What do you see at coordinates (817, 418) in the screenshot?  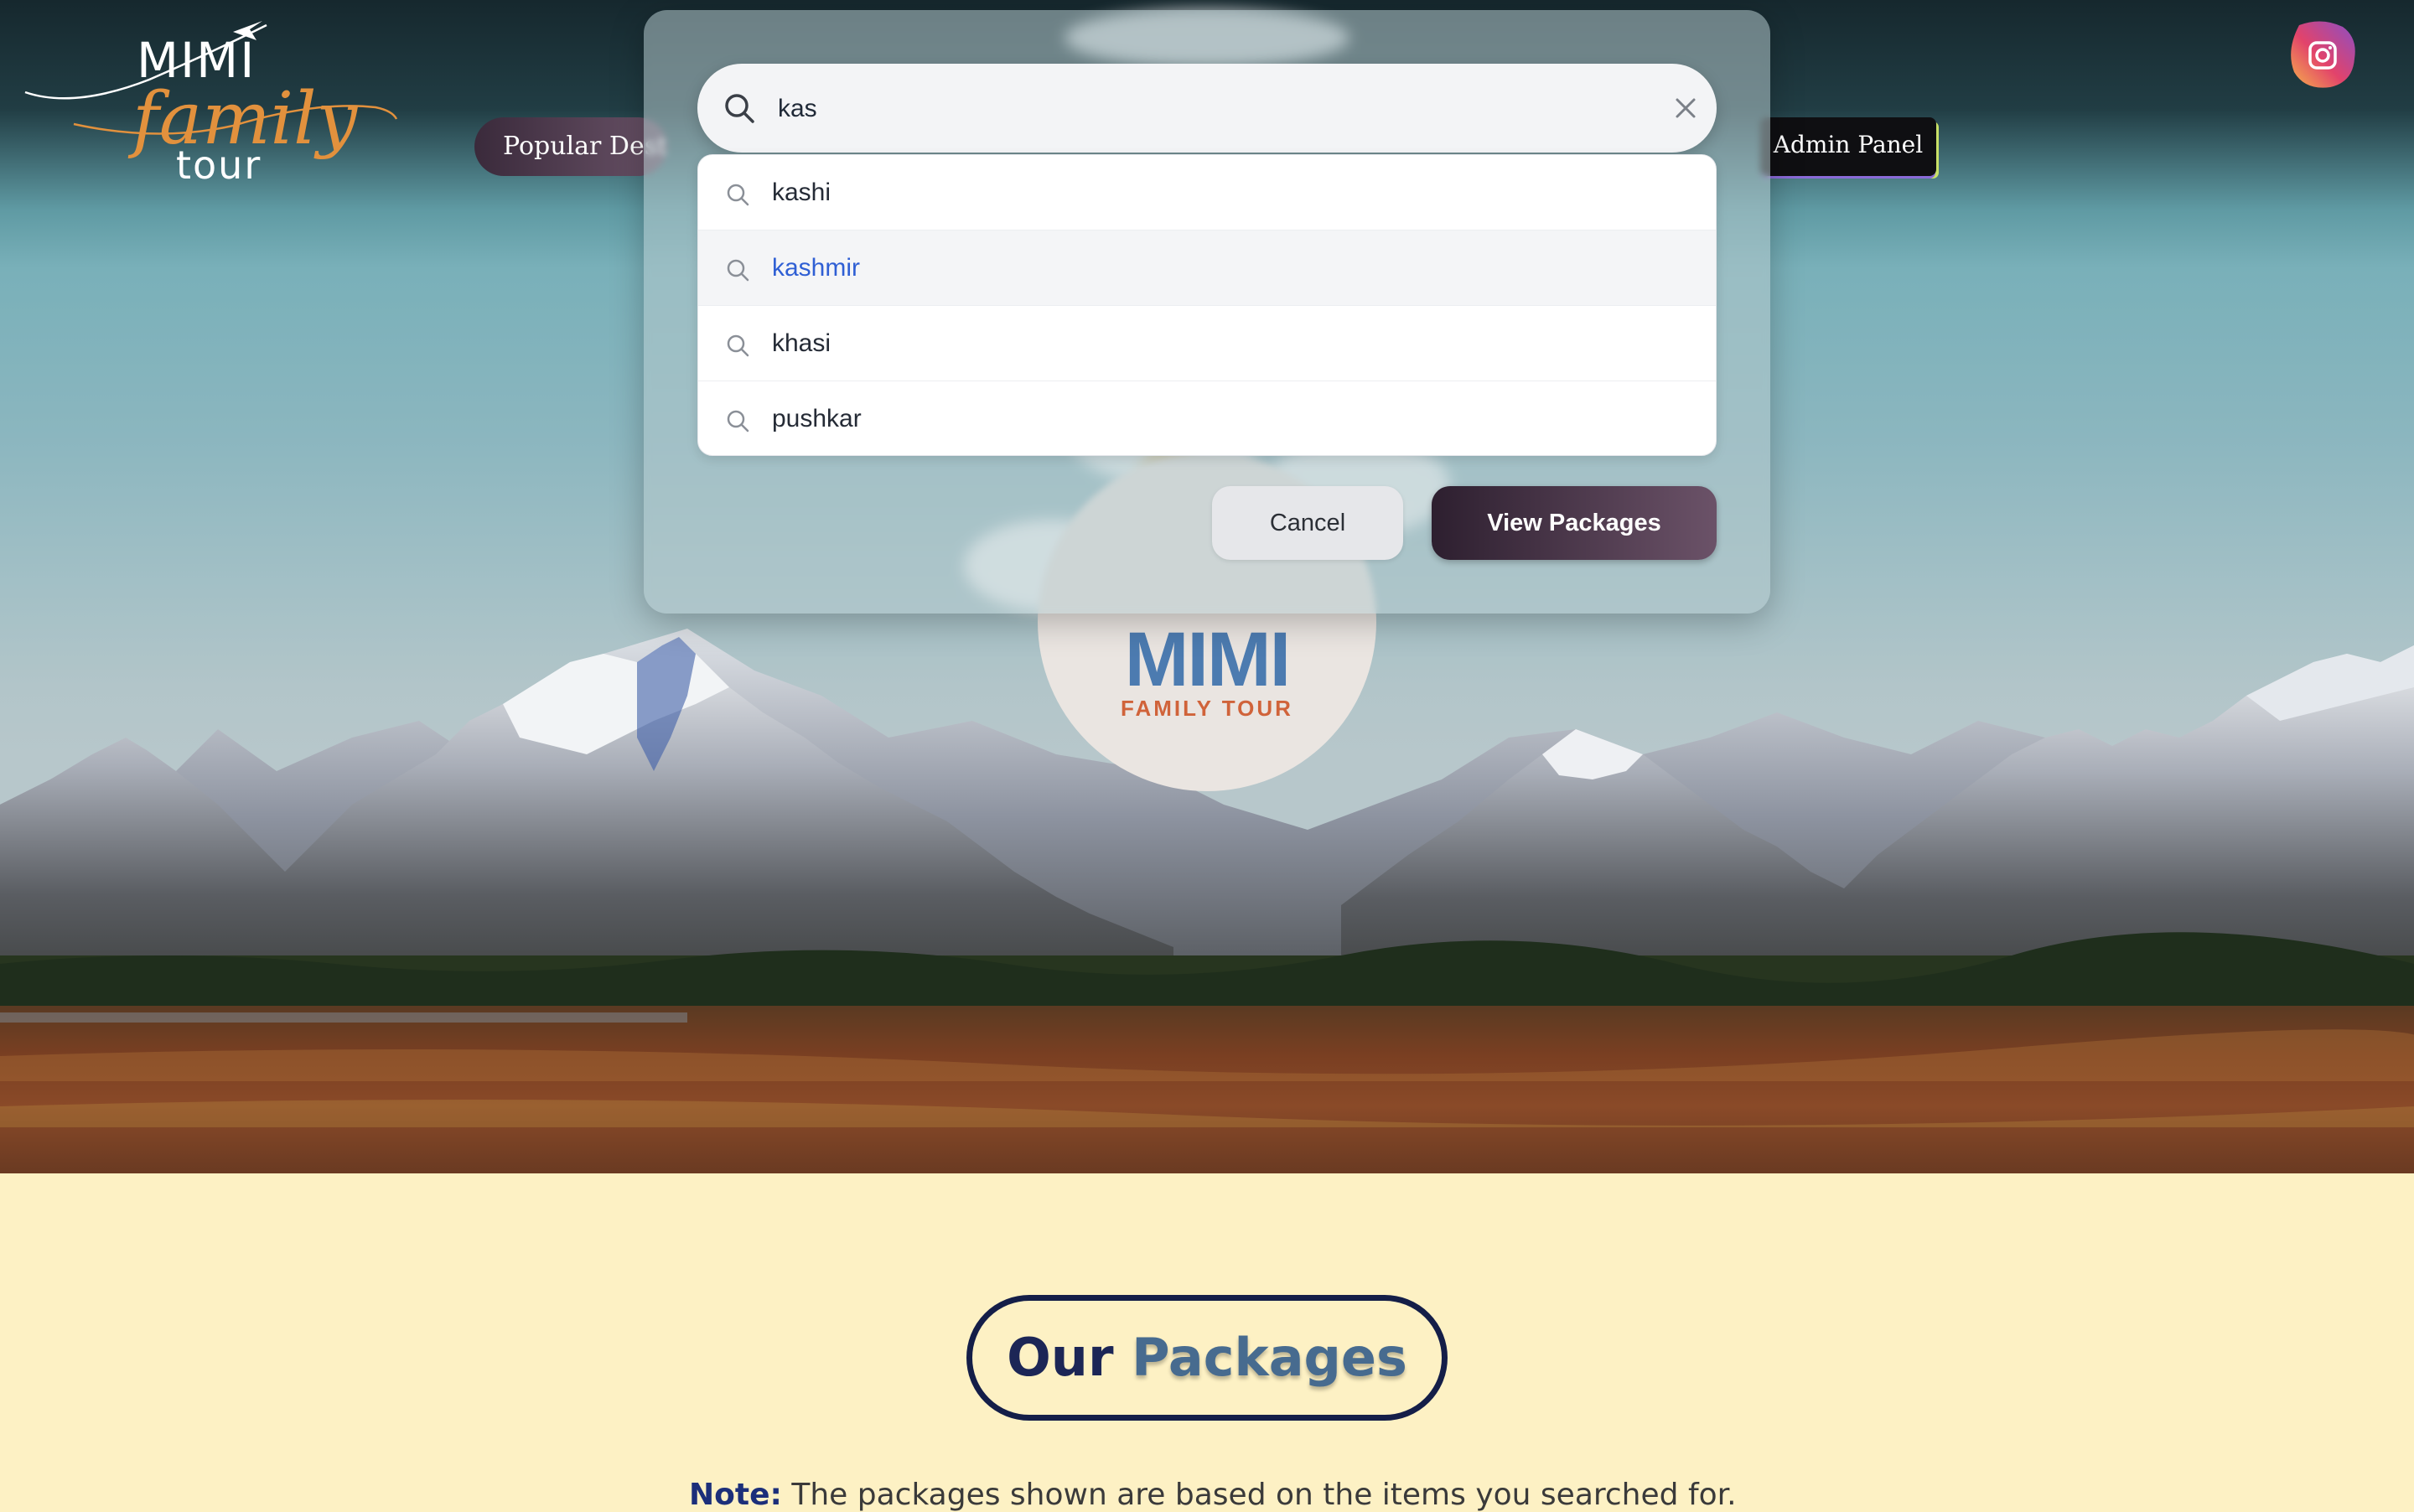 I see `suggestion-label: pushkar` at bounding box center [817, 418].